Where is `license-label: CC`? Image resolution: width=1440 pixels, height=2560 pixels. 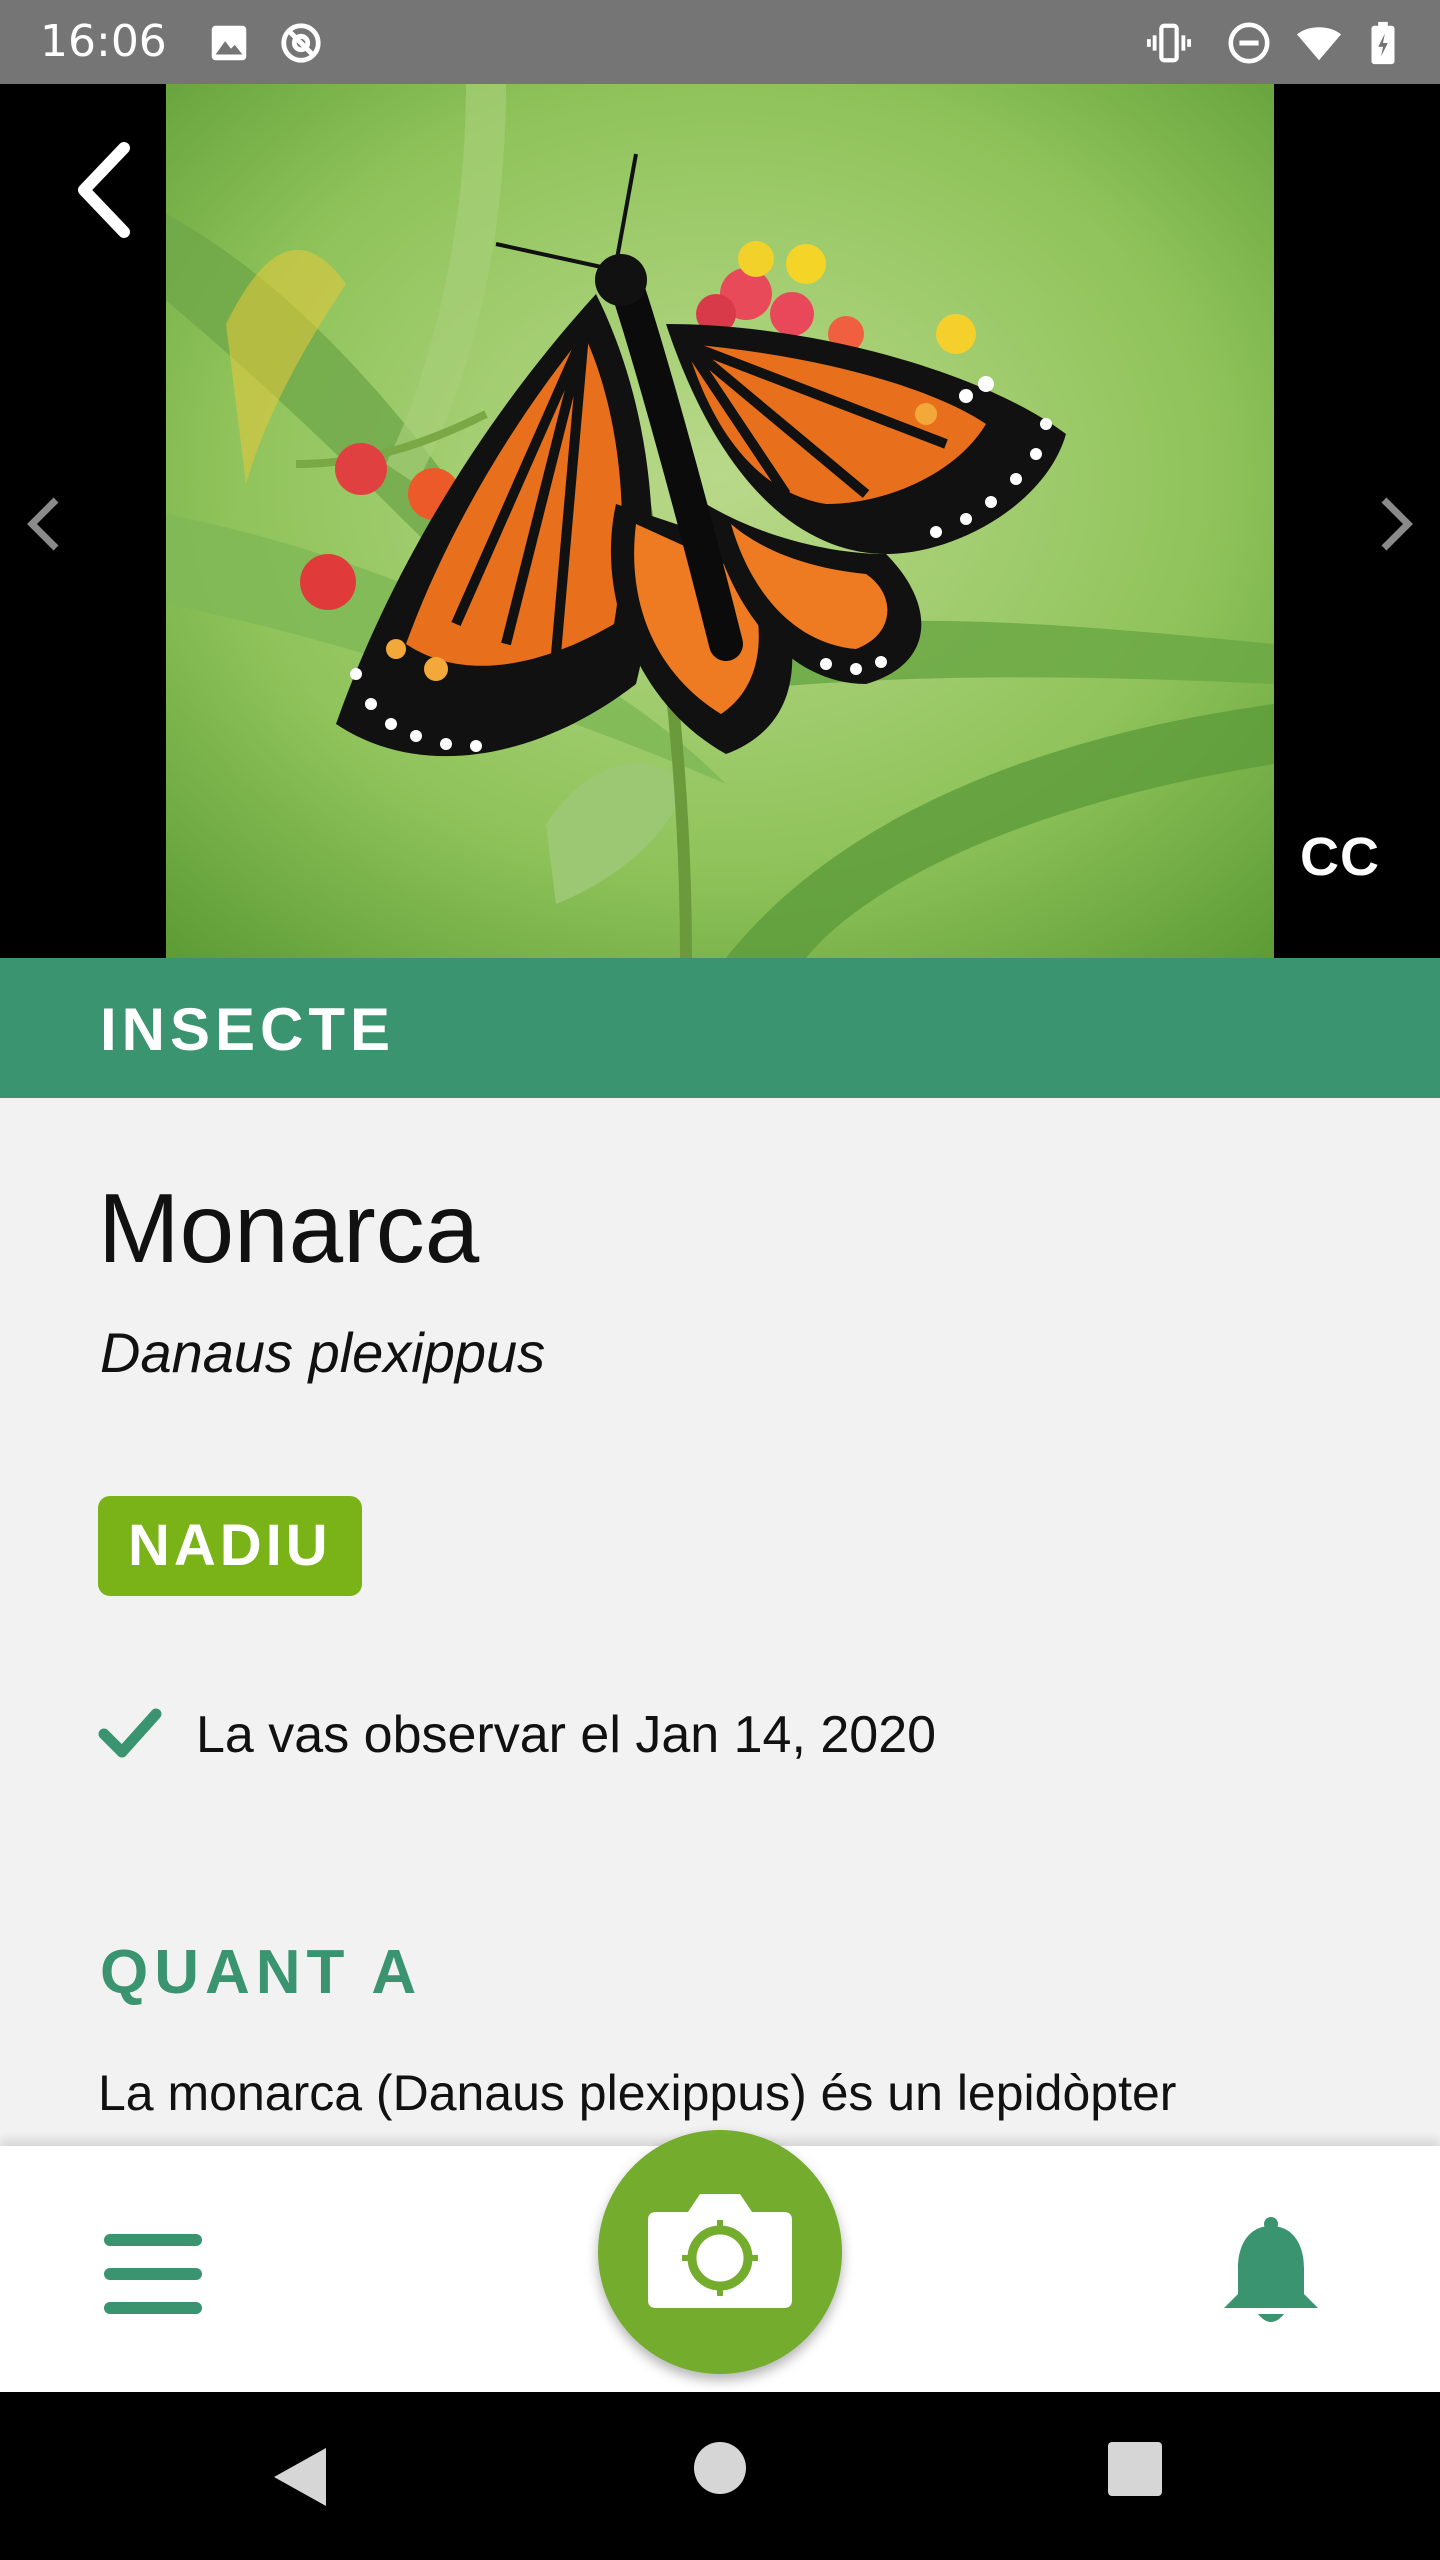
license-label: CC is located at coordinates (1340, 857).